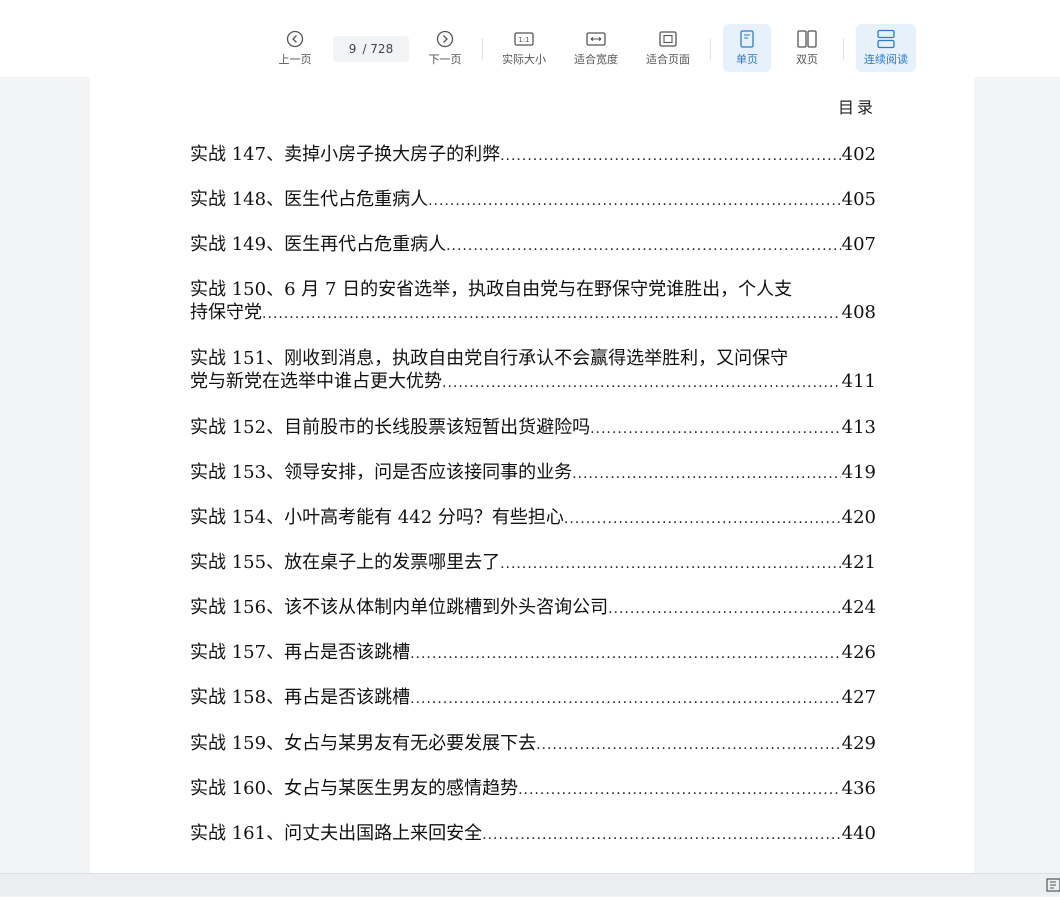 This screenshot has height=897, width=1060. What do you see at coordinates (345, 154) in the screenshot?
I see `toc-entry-title: 实战 147、卖掉小房子换大房子的利弊` at bounding box center [345, 154].